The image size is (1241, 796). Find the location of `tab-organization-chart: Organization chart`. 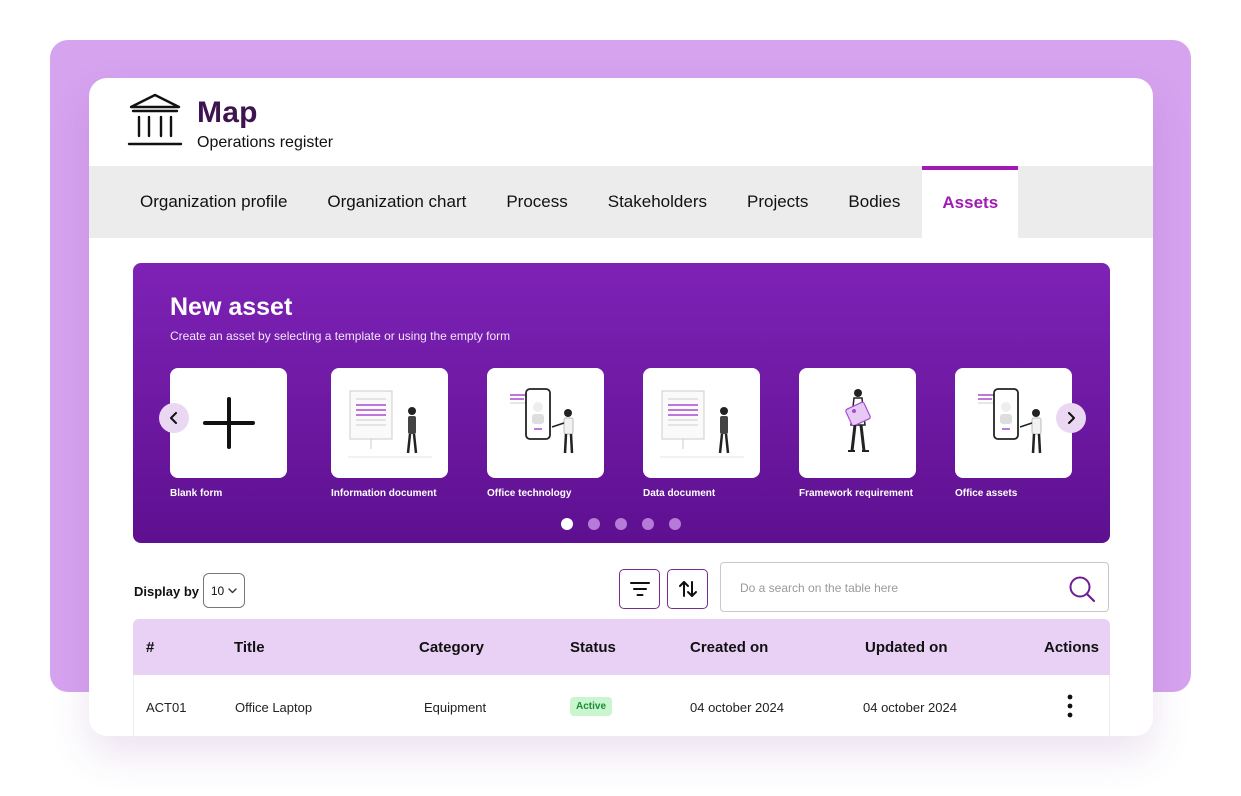

tab-organization-chart: Organization chart is located at coordinates (396, 202).